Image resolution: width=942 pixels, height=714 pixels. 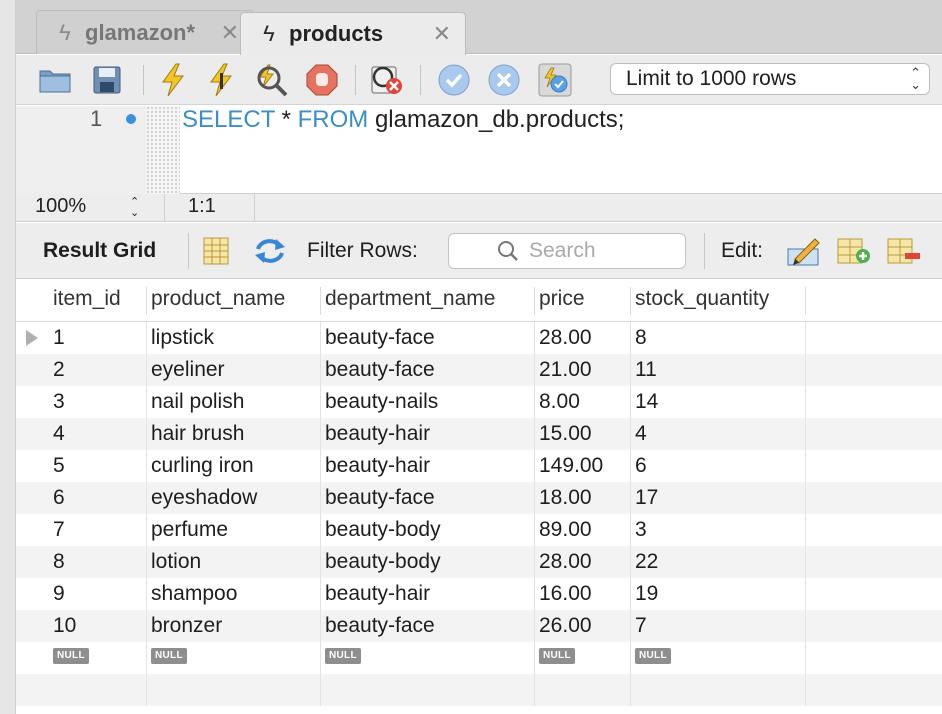 I want to click on cell-department-name: beauty-nails, so click(x=427, y=402).